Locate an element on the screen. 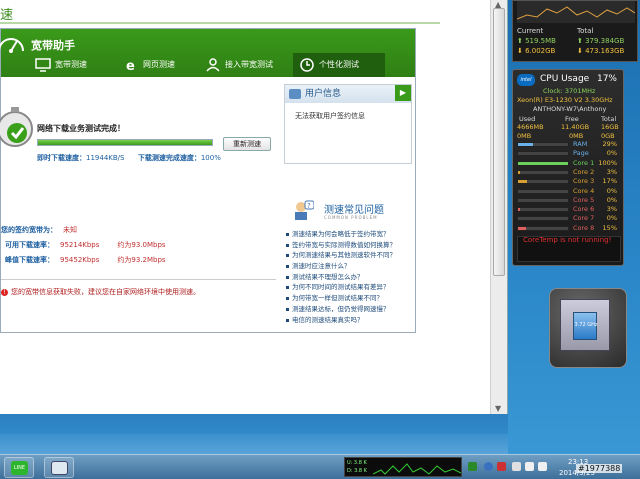 The width and height of the screenshot is (640, 479). speed-summary: 即时下载速度：11944KB/S 下载测速完成速度：100% is located at coordinates (129, 158).